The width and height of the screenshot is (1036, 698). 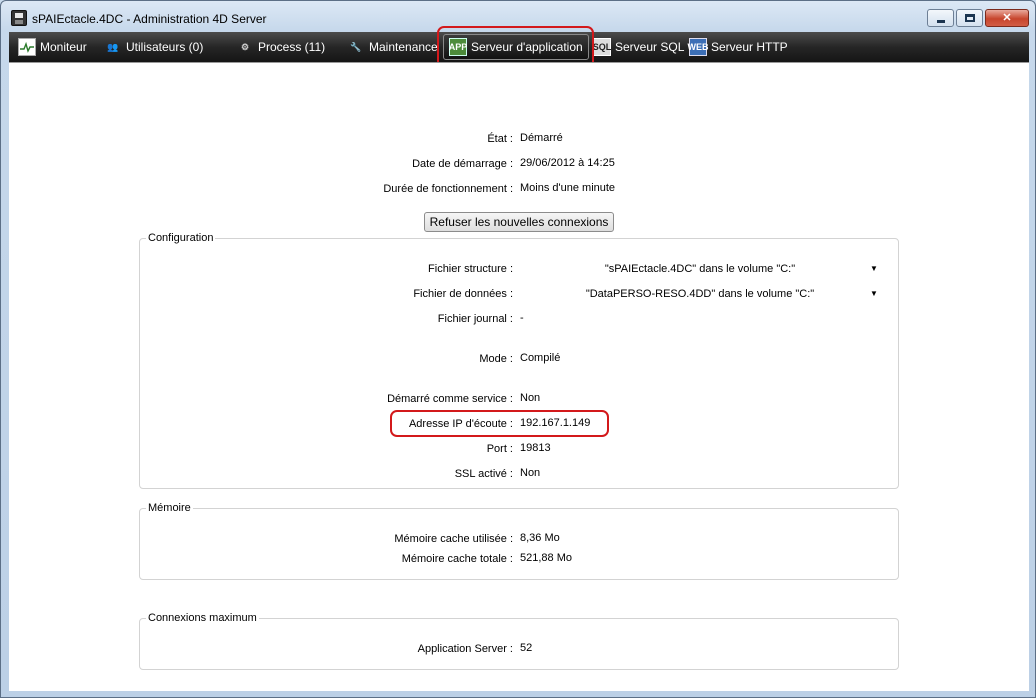 I want to click on configuration-title: Configuration, so click(x=181, y=238).